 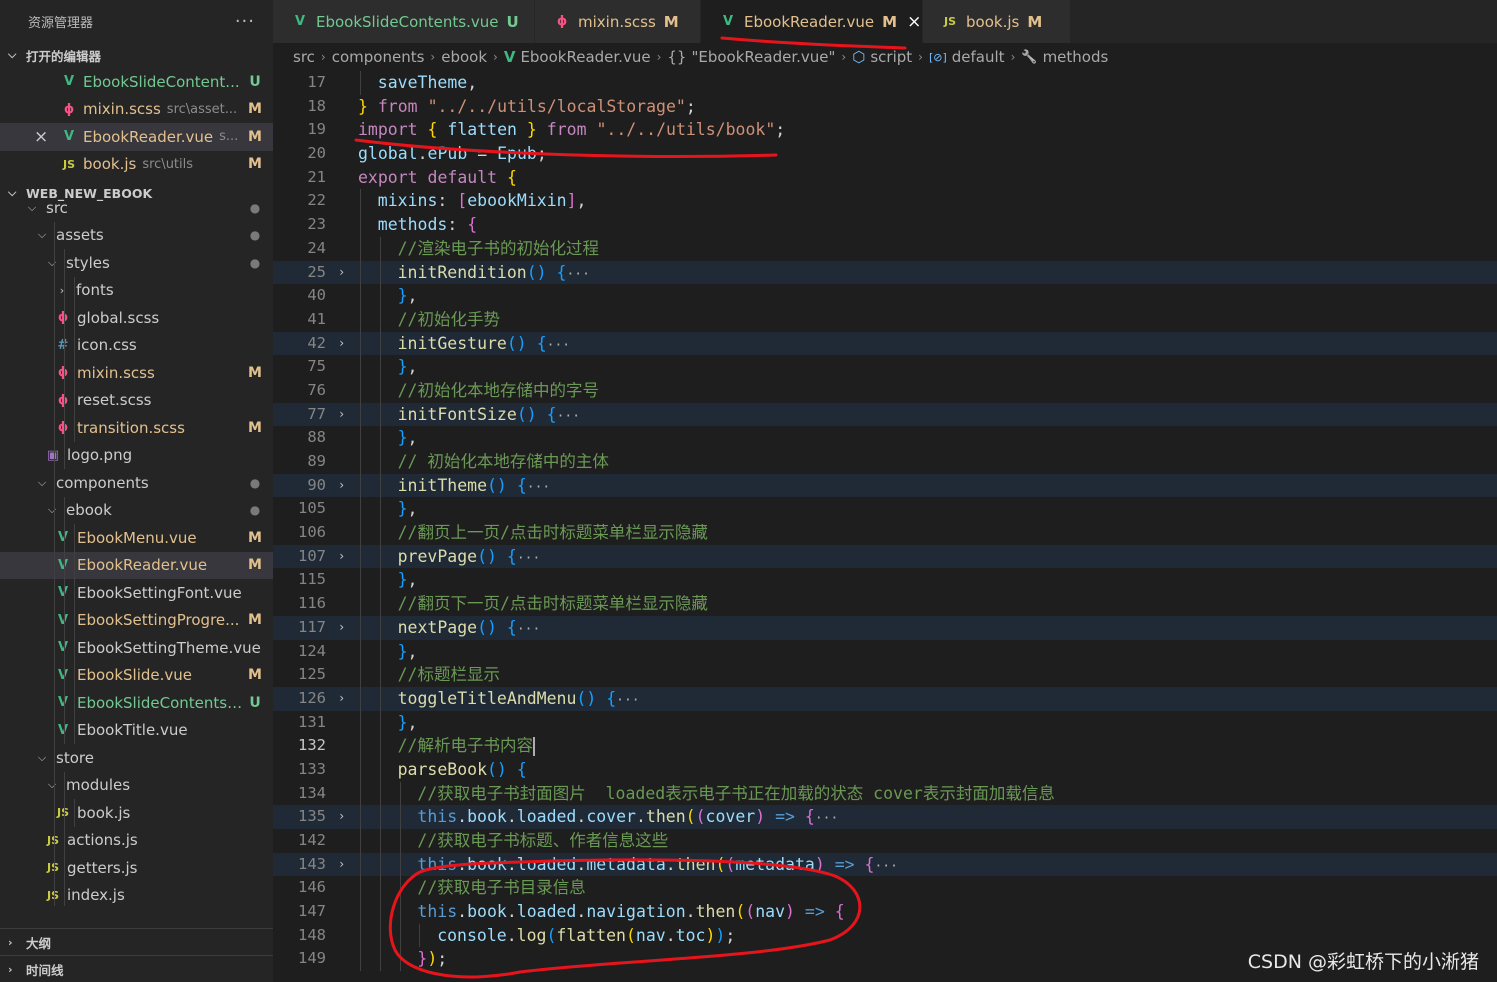 What do you see at coordinates (136, 675) in the screenshot?
I see `file-item: V EbookSlide.vue M` at bounding box center [136, 675].